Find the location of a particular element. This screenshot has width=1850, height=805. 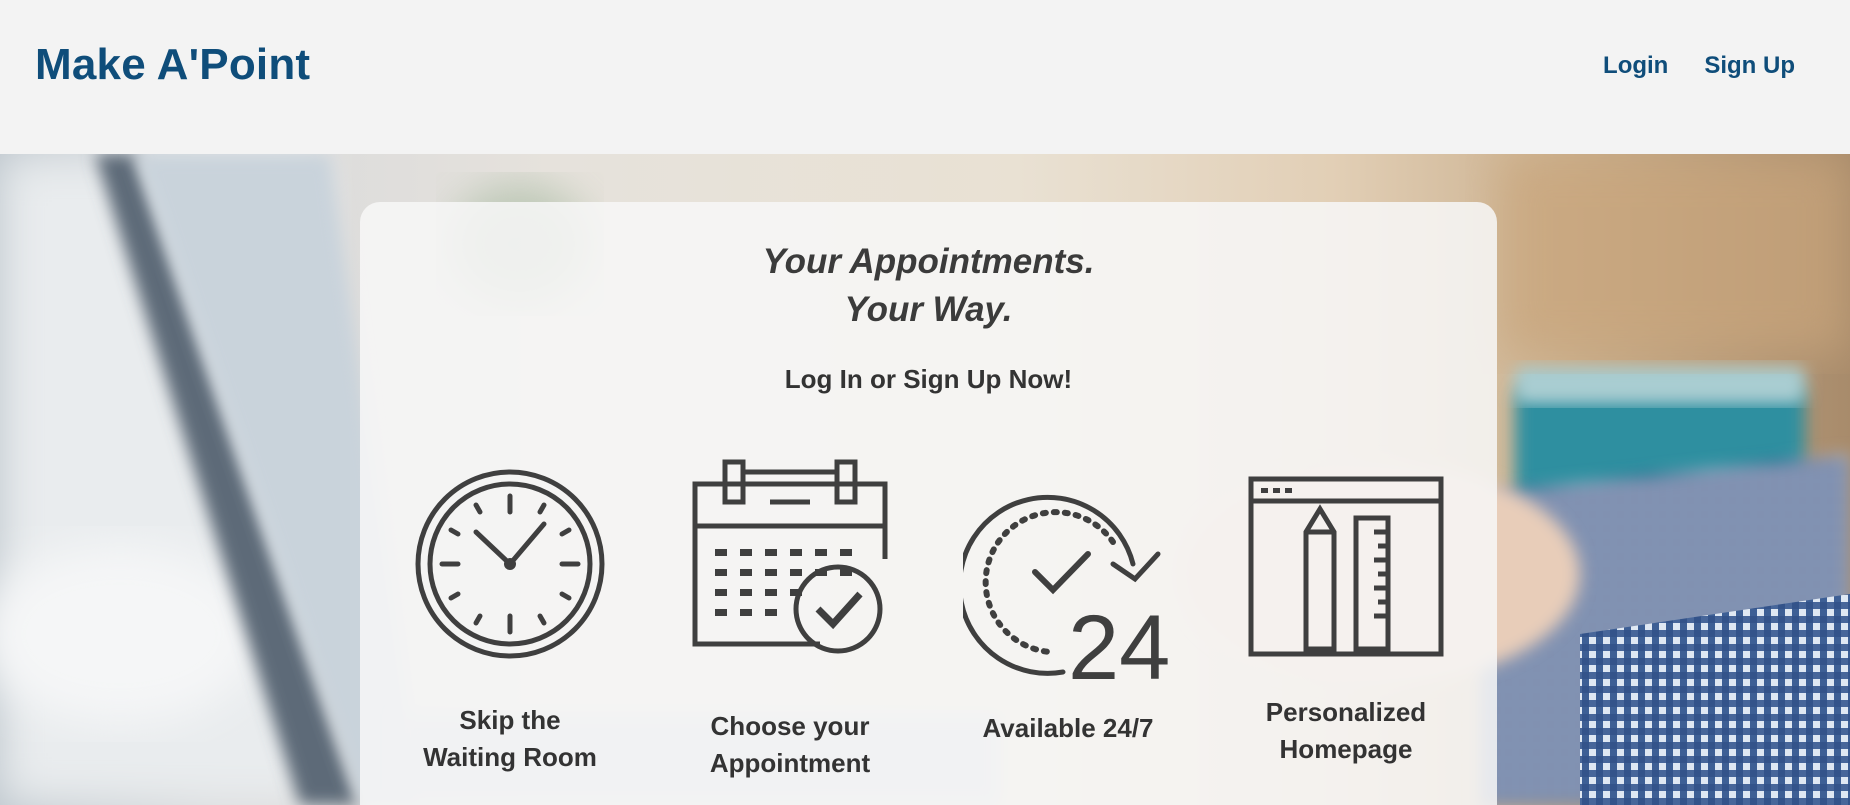

login-link: Login is located at coordinates (1635, 66).